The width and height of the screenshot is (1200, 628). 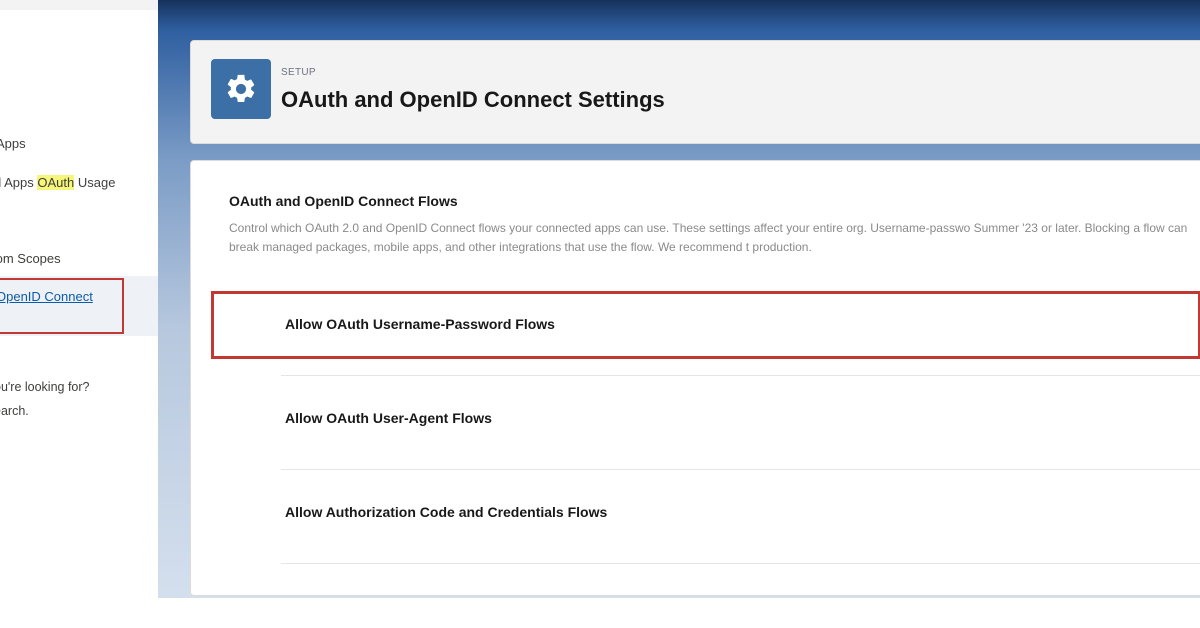 What do you see at coordinates (473, 99) in the screenshot?
I see `page-title: OAuth and OpenID Connect Settings` at bounding box center [473, 99].